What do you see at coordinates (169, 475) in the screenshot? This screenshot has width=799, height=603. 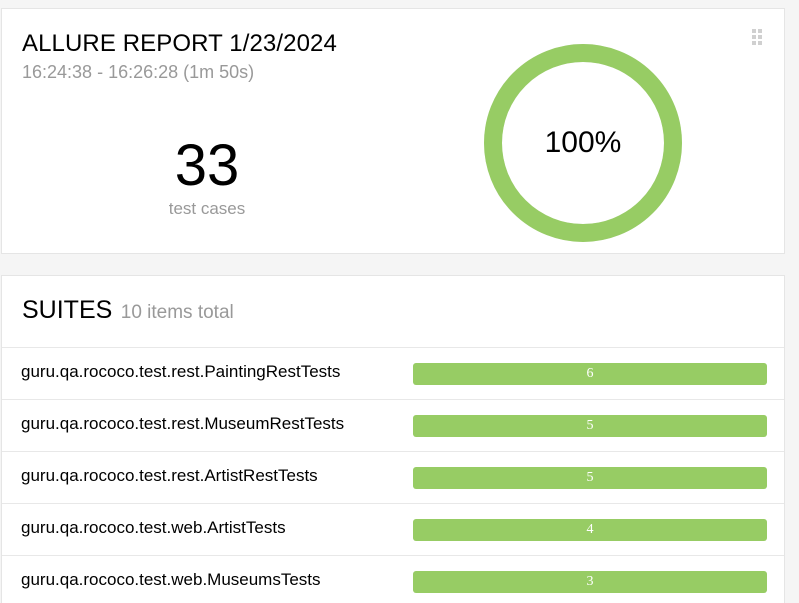 I see `suite-name: guru.qa.rococo.test.rest.ArtistRestTests` at bounding box center [169, 475].